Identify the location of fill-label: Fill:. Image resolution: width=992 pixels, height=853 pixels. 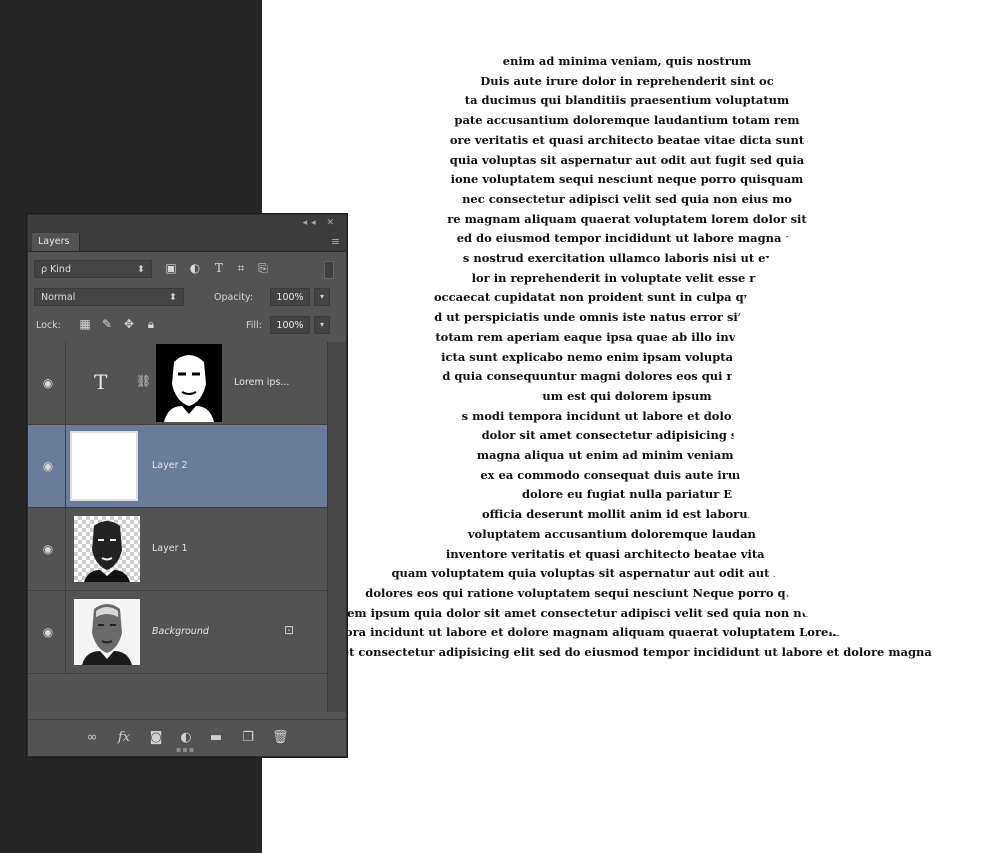
(254, 325).